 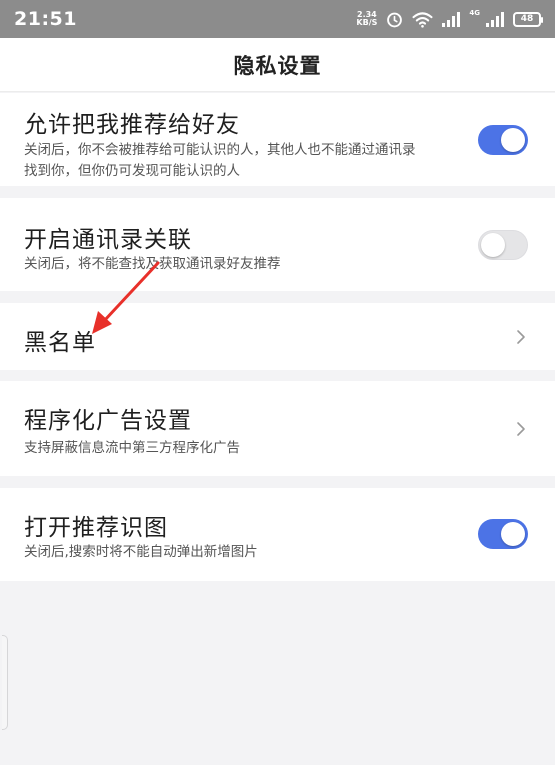 What do you see at coordinates (495, 19) in the screenshot?
I see `signal-icon-secondary` at bounding box center [495, 19].